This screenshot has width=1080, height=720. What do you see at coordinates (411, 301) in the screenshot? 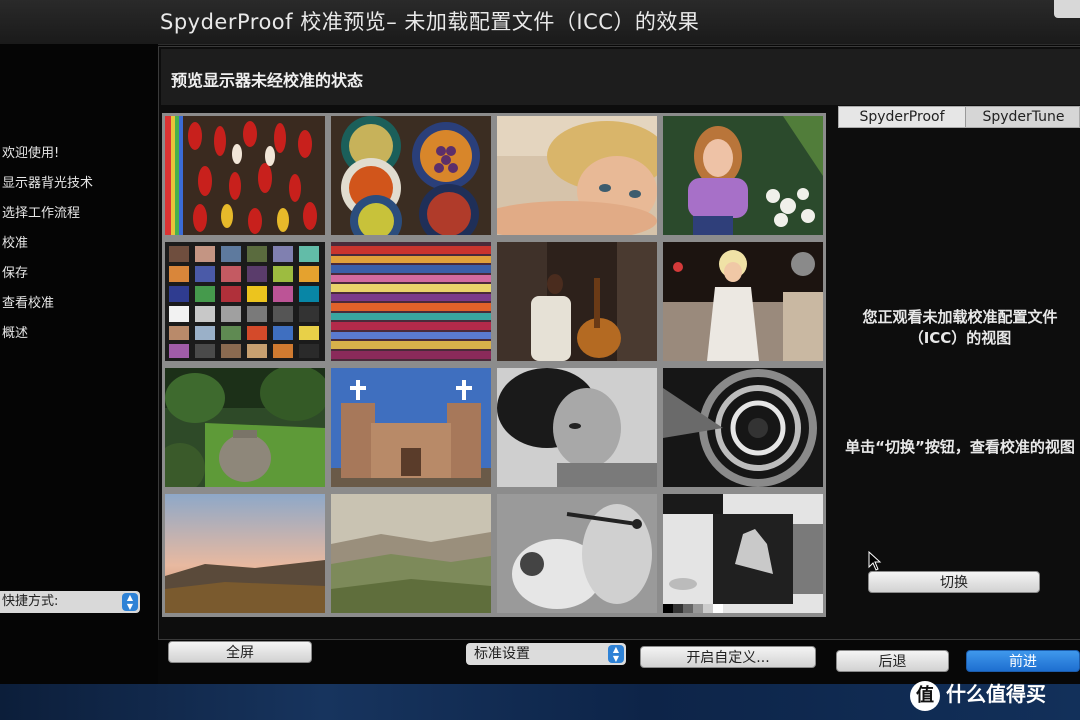
I see `photo-textiles` at bounding box center [411, 301].